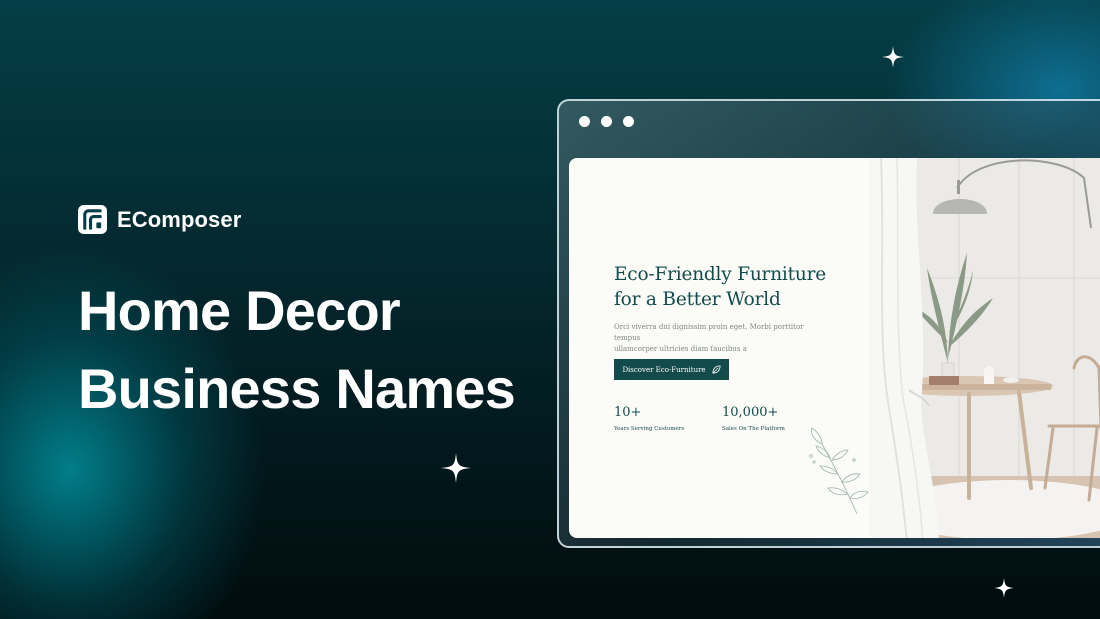  Describe the element at coordinates (649, 429) in the screenshot. I see `stat-label: Years Serving Customers` at that location.